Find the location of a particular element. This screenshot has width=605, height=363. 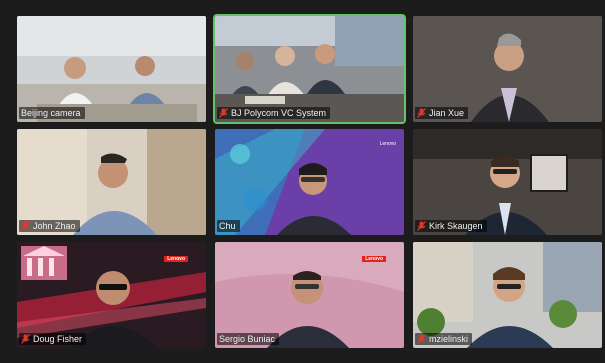

participant-name-tag: Doug Fisher is located at coordinates (53, 339).